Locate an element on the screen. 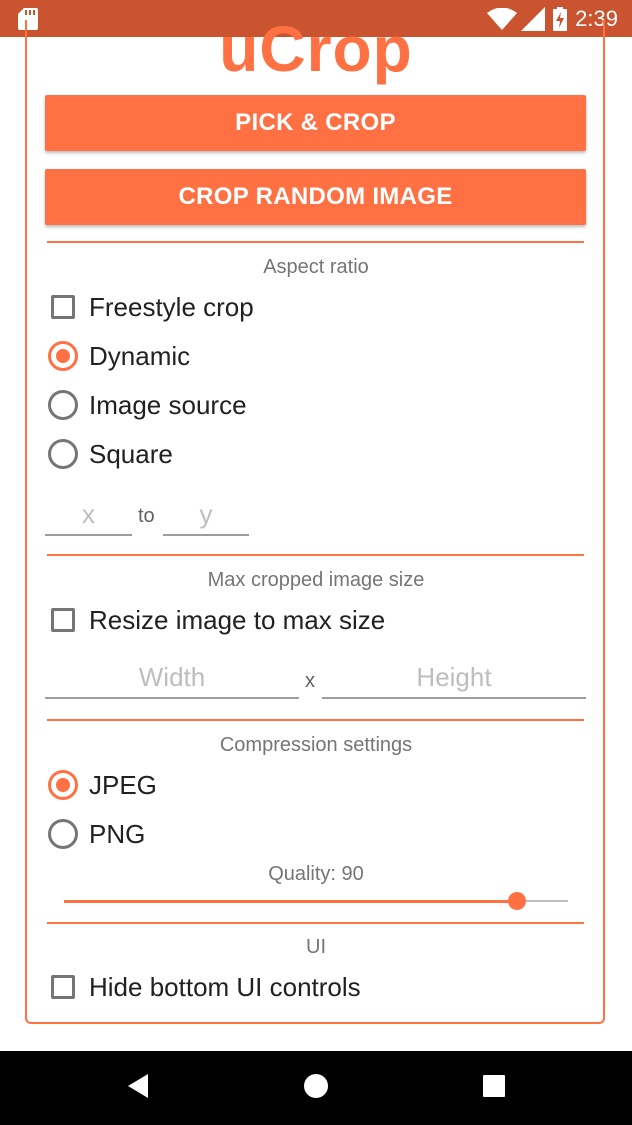 The width and height of the screenshot is (632, 1125). resize-max-size-checkbox: Resize image to max size is located at coordinates (216, 620).